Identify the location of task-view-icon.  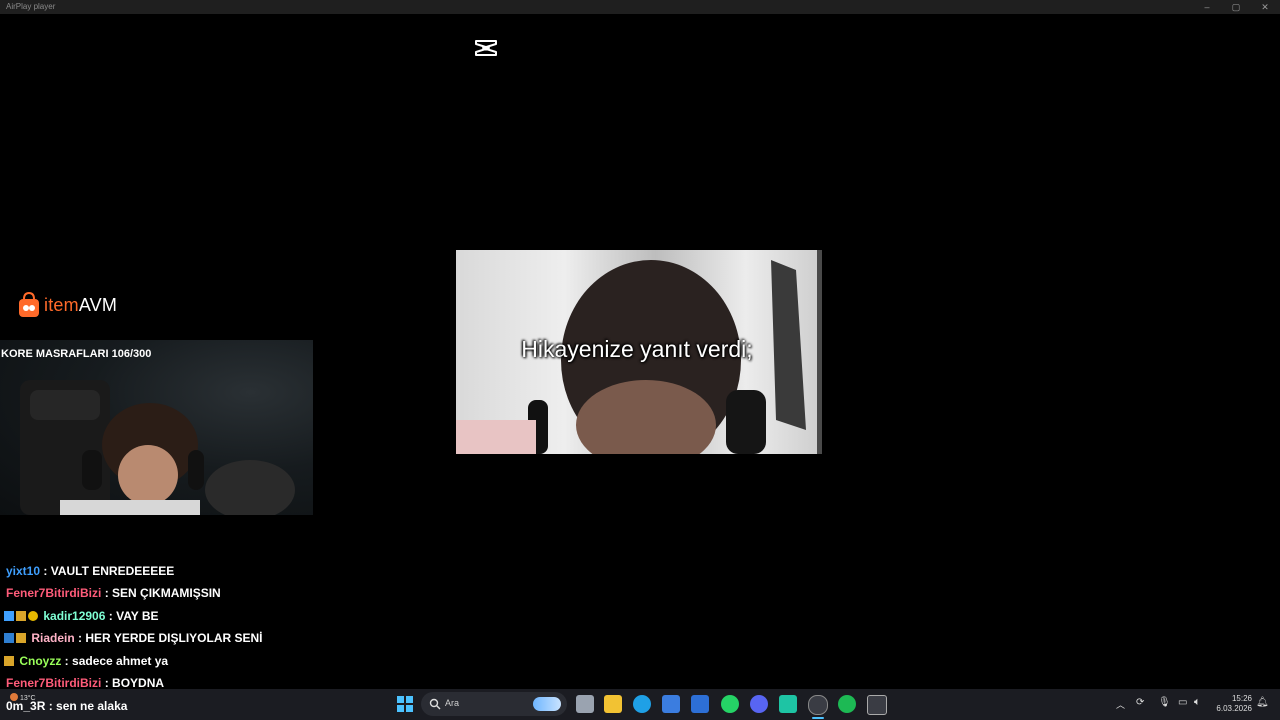
(585, 704).